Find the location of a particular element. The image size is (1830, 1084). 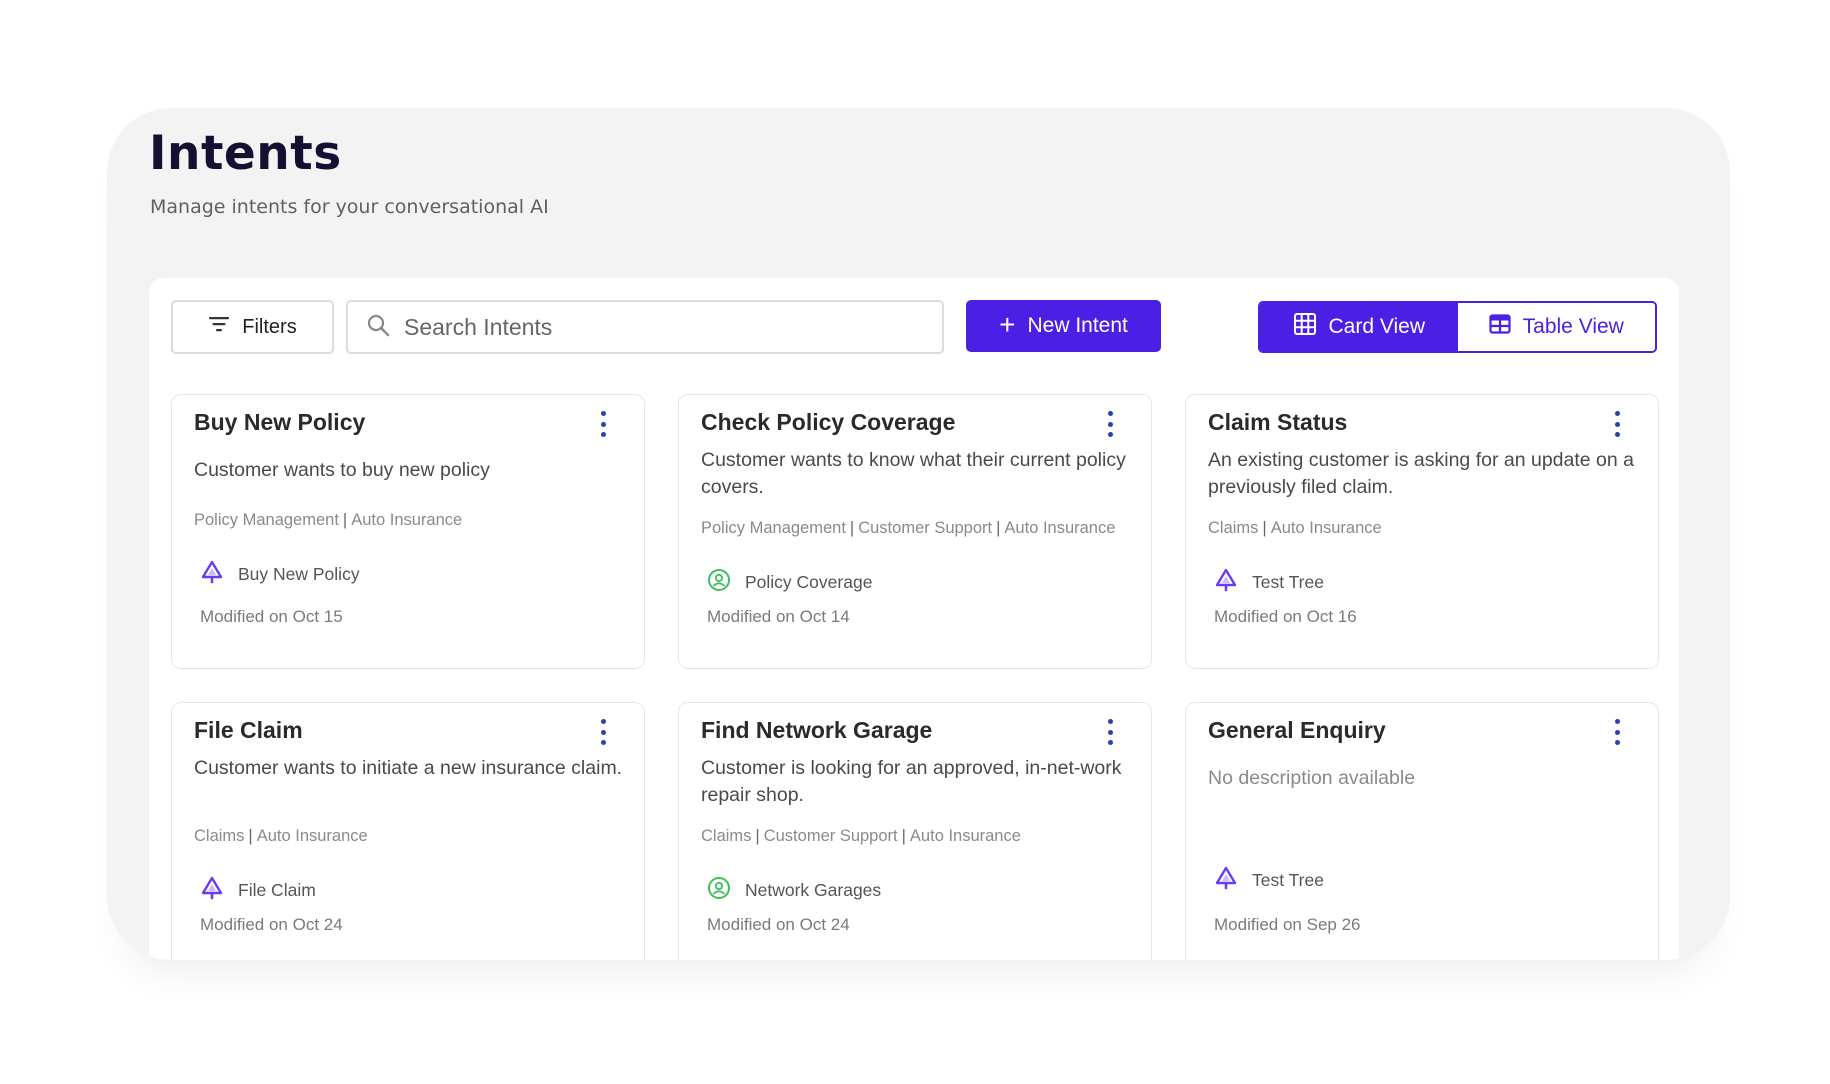

flow-name: Network Garages is located at coordinates (813, 890).